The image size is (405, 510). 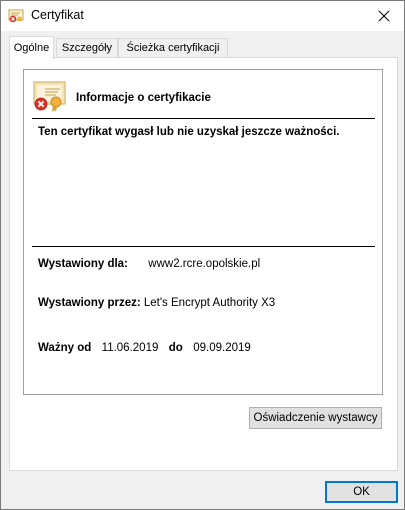 I want to click on tab-general-label: Ogólne, so click(x=31, y=48).